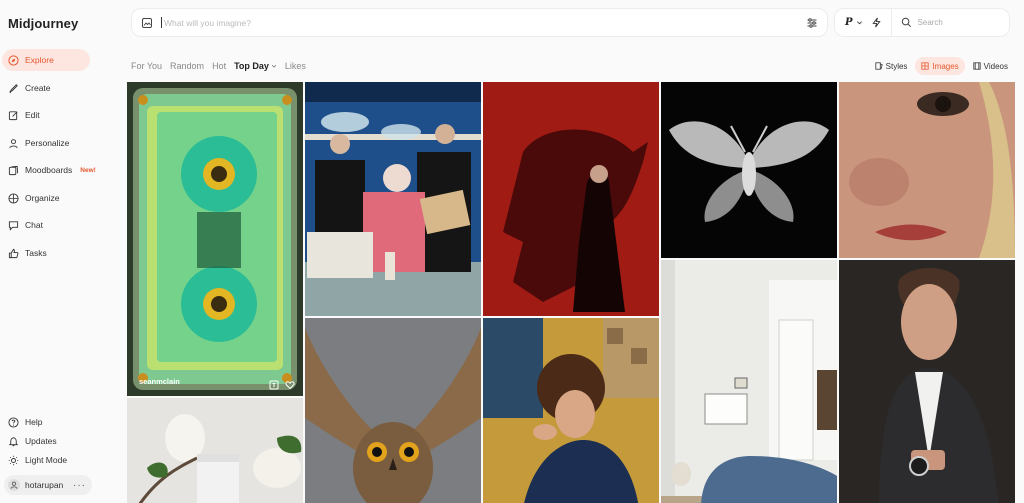  I want to click on chat-icon, so click(13, 225).